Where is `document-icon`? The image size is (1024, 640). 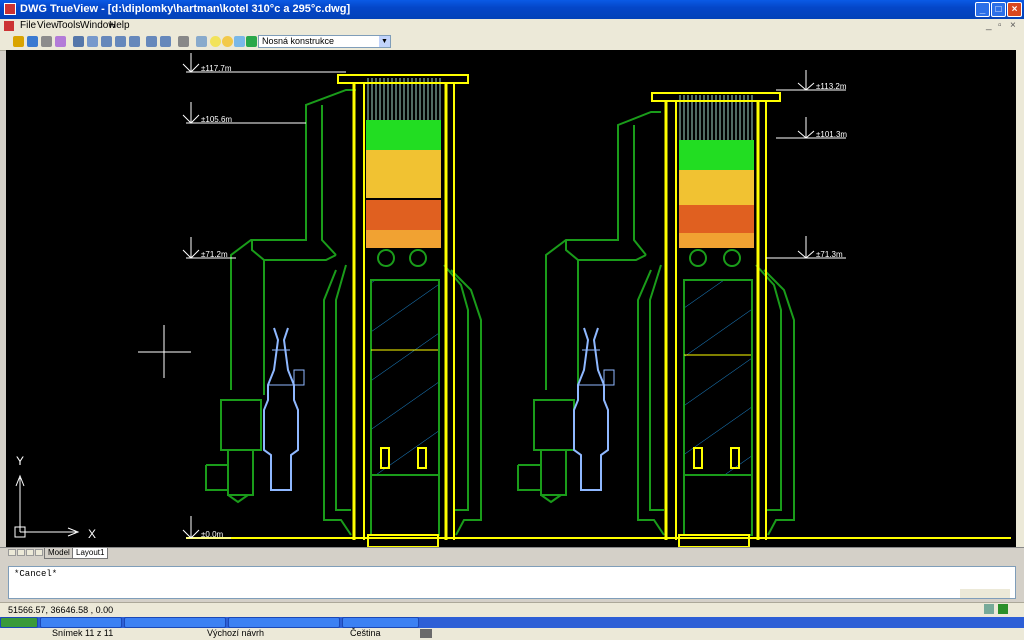
document-icon is located at coordinates (9, 26).